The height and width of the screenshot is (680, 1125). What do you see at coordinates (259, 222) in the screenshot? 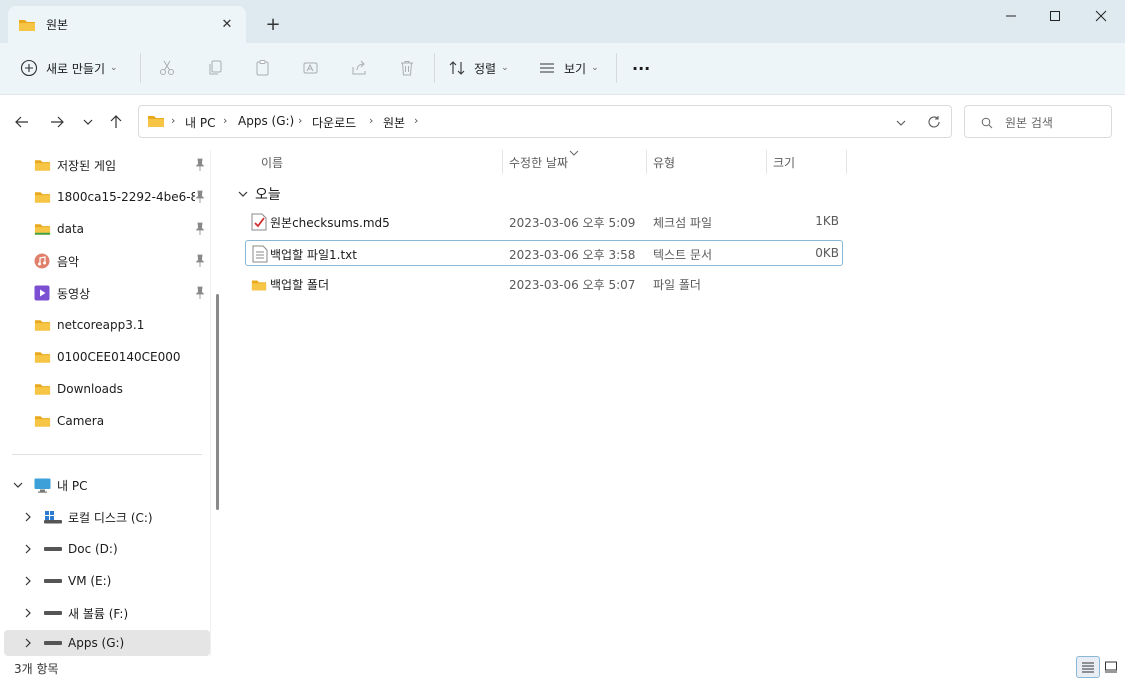
I see `checksum-file-icon` at bounding box center [259, 222].